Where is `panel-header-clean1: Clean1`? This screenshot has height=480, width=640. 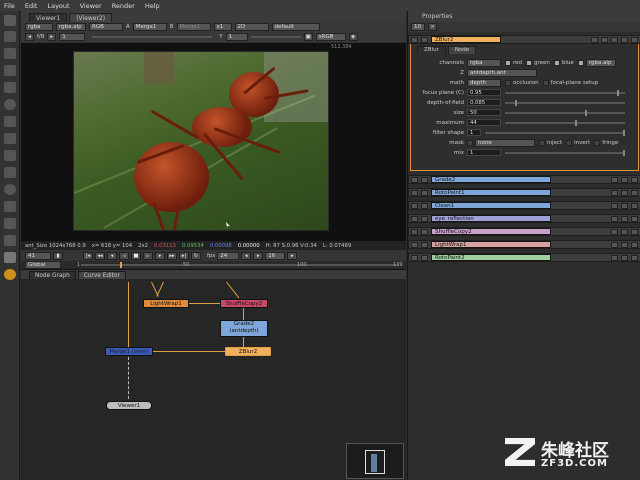 panel-header-clean1: Clean1 is located at coordinates (524, 205).